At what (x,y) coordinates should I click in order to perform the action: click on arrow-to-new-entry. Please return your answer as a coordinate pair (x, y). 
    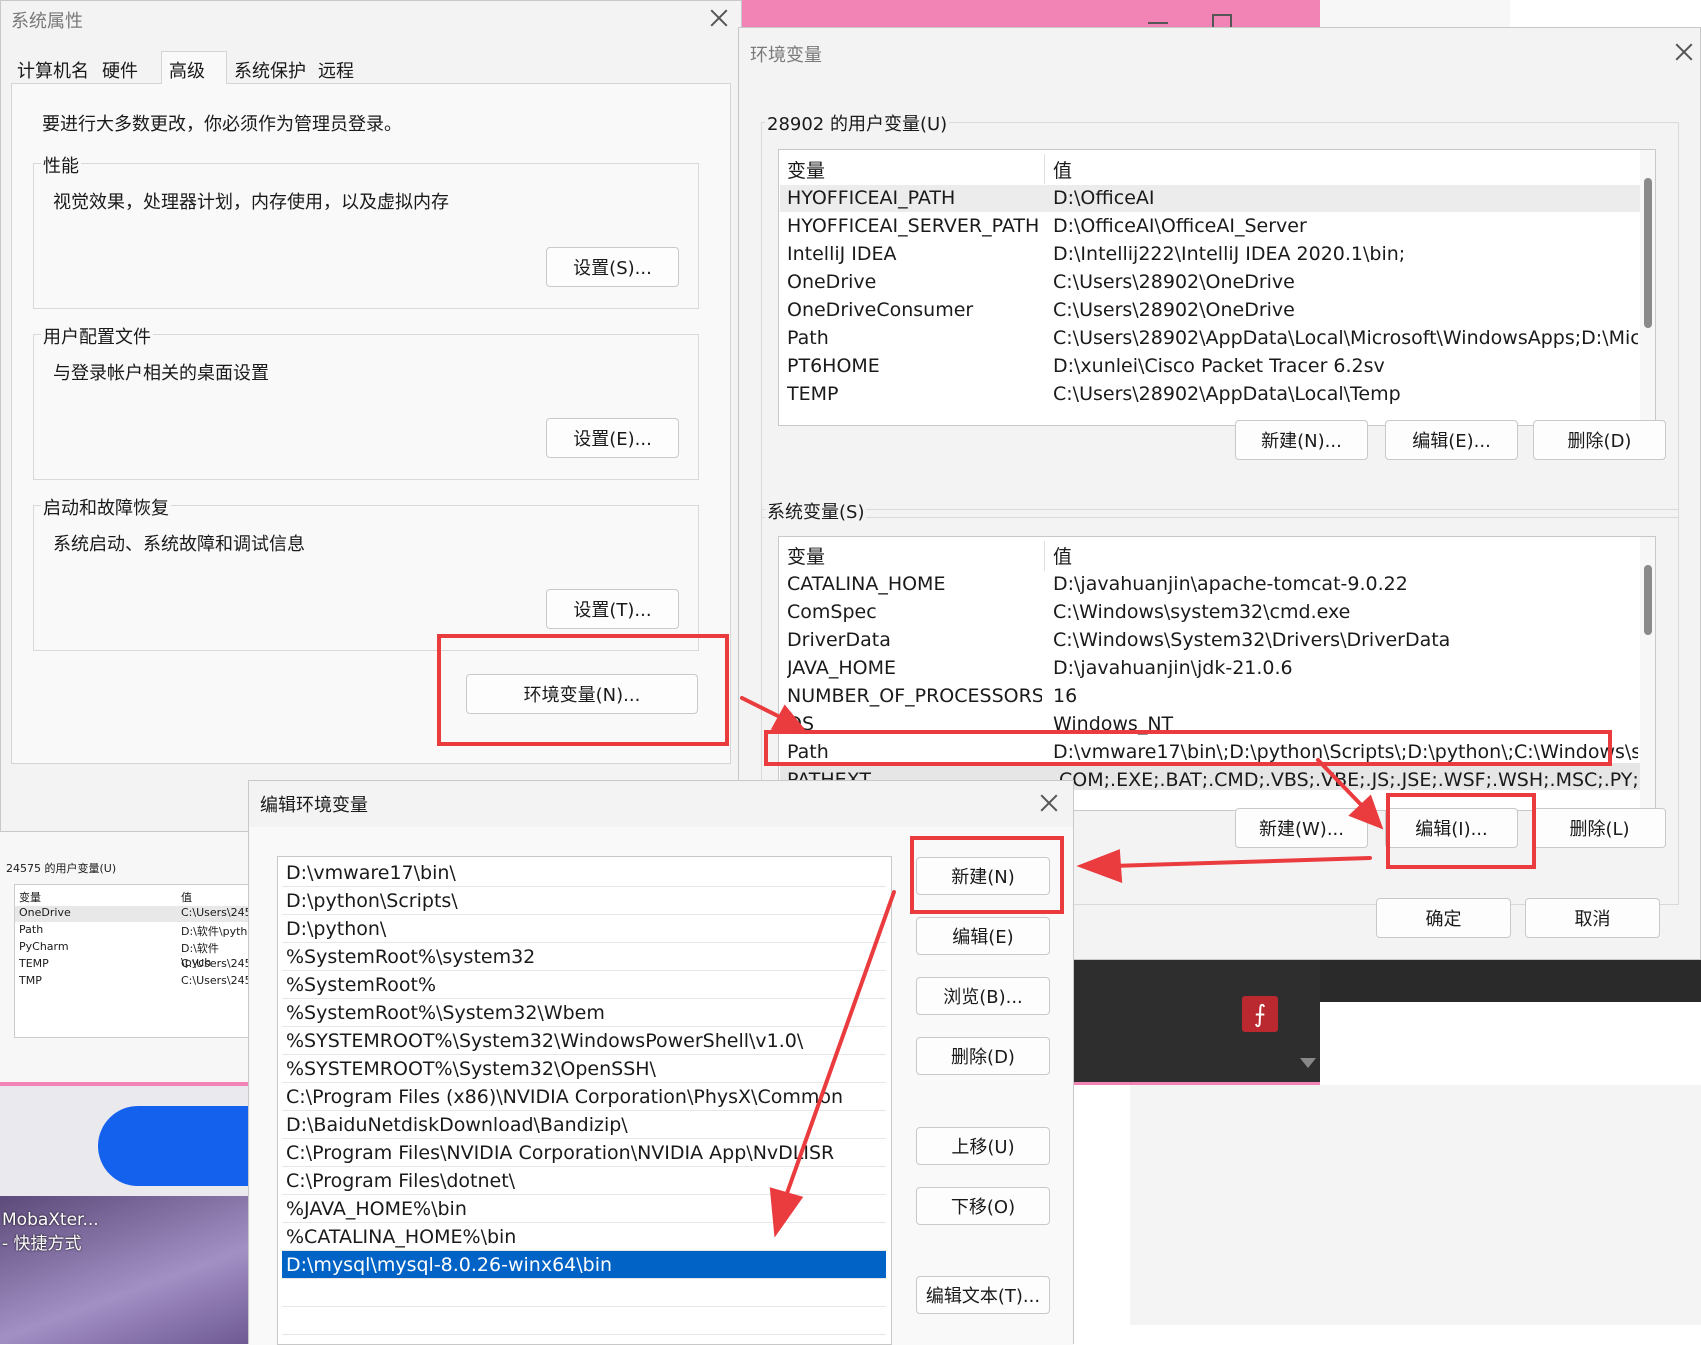
    Looking at the image, I should click on (840, 1044).